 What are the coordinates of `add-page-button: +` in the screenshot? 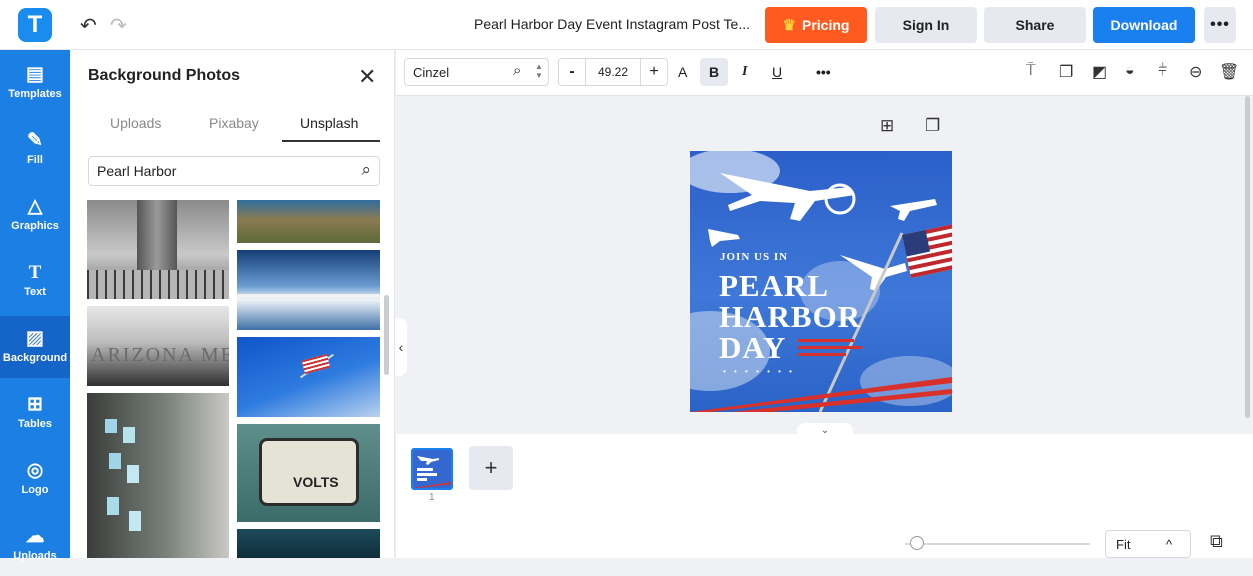 It's located at (491, 468).